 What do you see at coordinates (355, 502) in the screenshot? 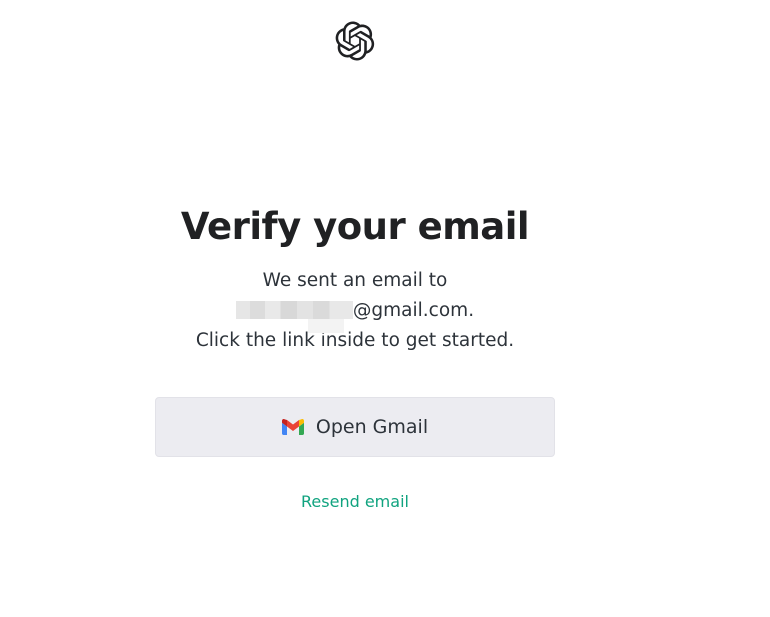
I see `resend-email-link: Resend email` at bounding box center [355, 502].